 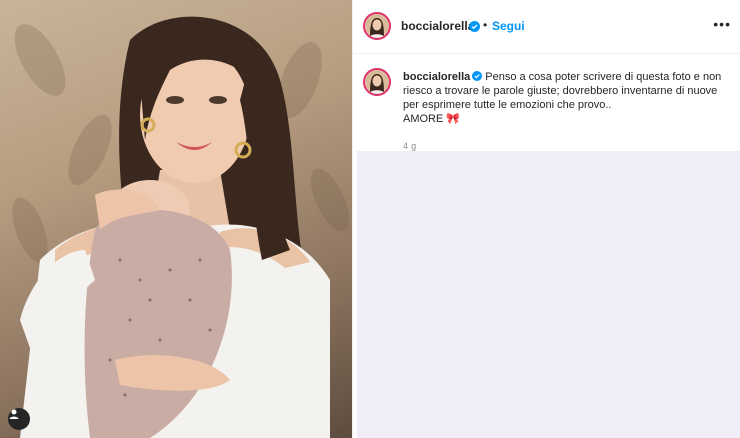 I want to click on user-tag-button, so click(x=19, y=419).